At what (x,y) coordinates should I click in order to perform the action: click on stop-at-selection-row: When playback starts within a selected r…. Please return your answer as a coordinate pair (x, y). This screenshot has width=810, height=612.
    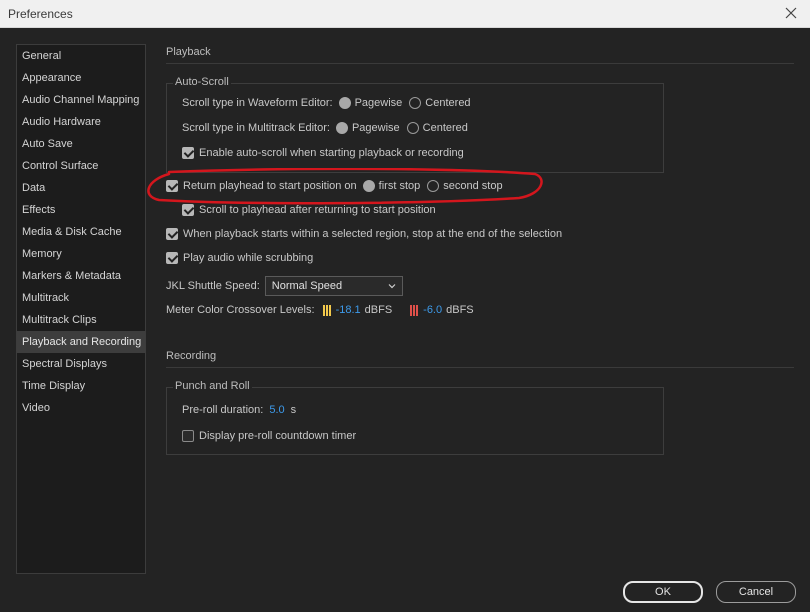
    Looking at the image, I should click on (364, 234).